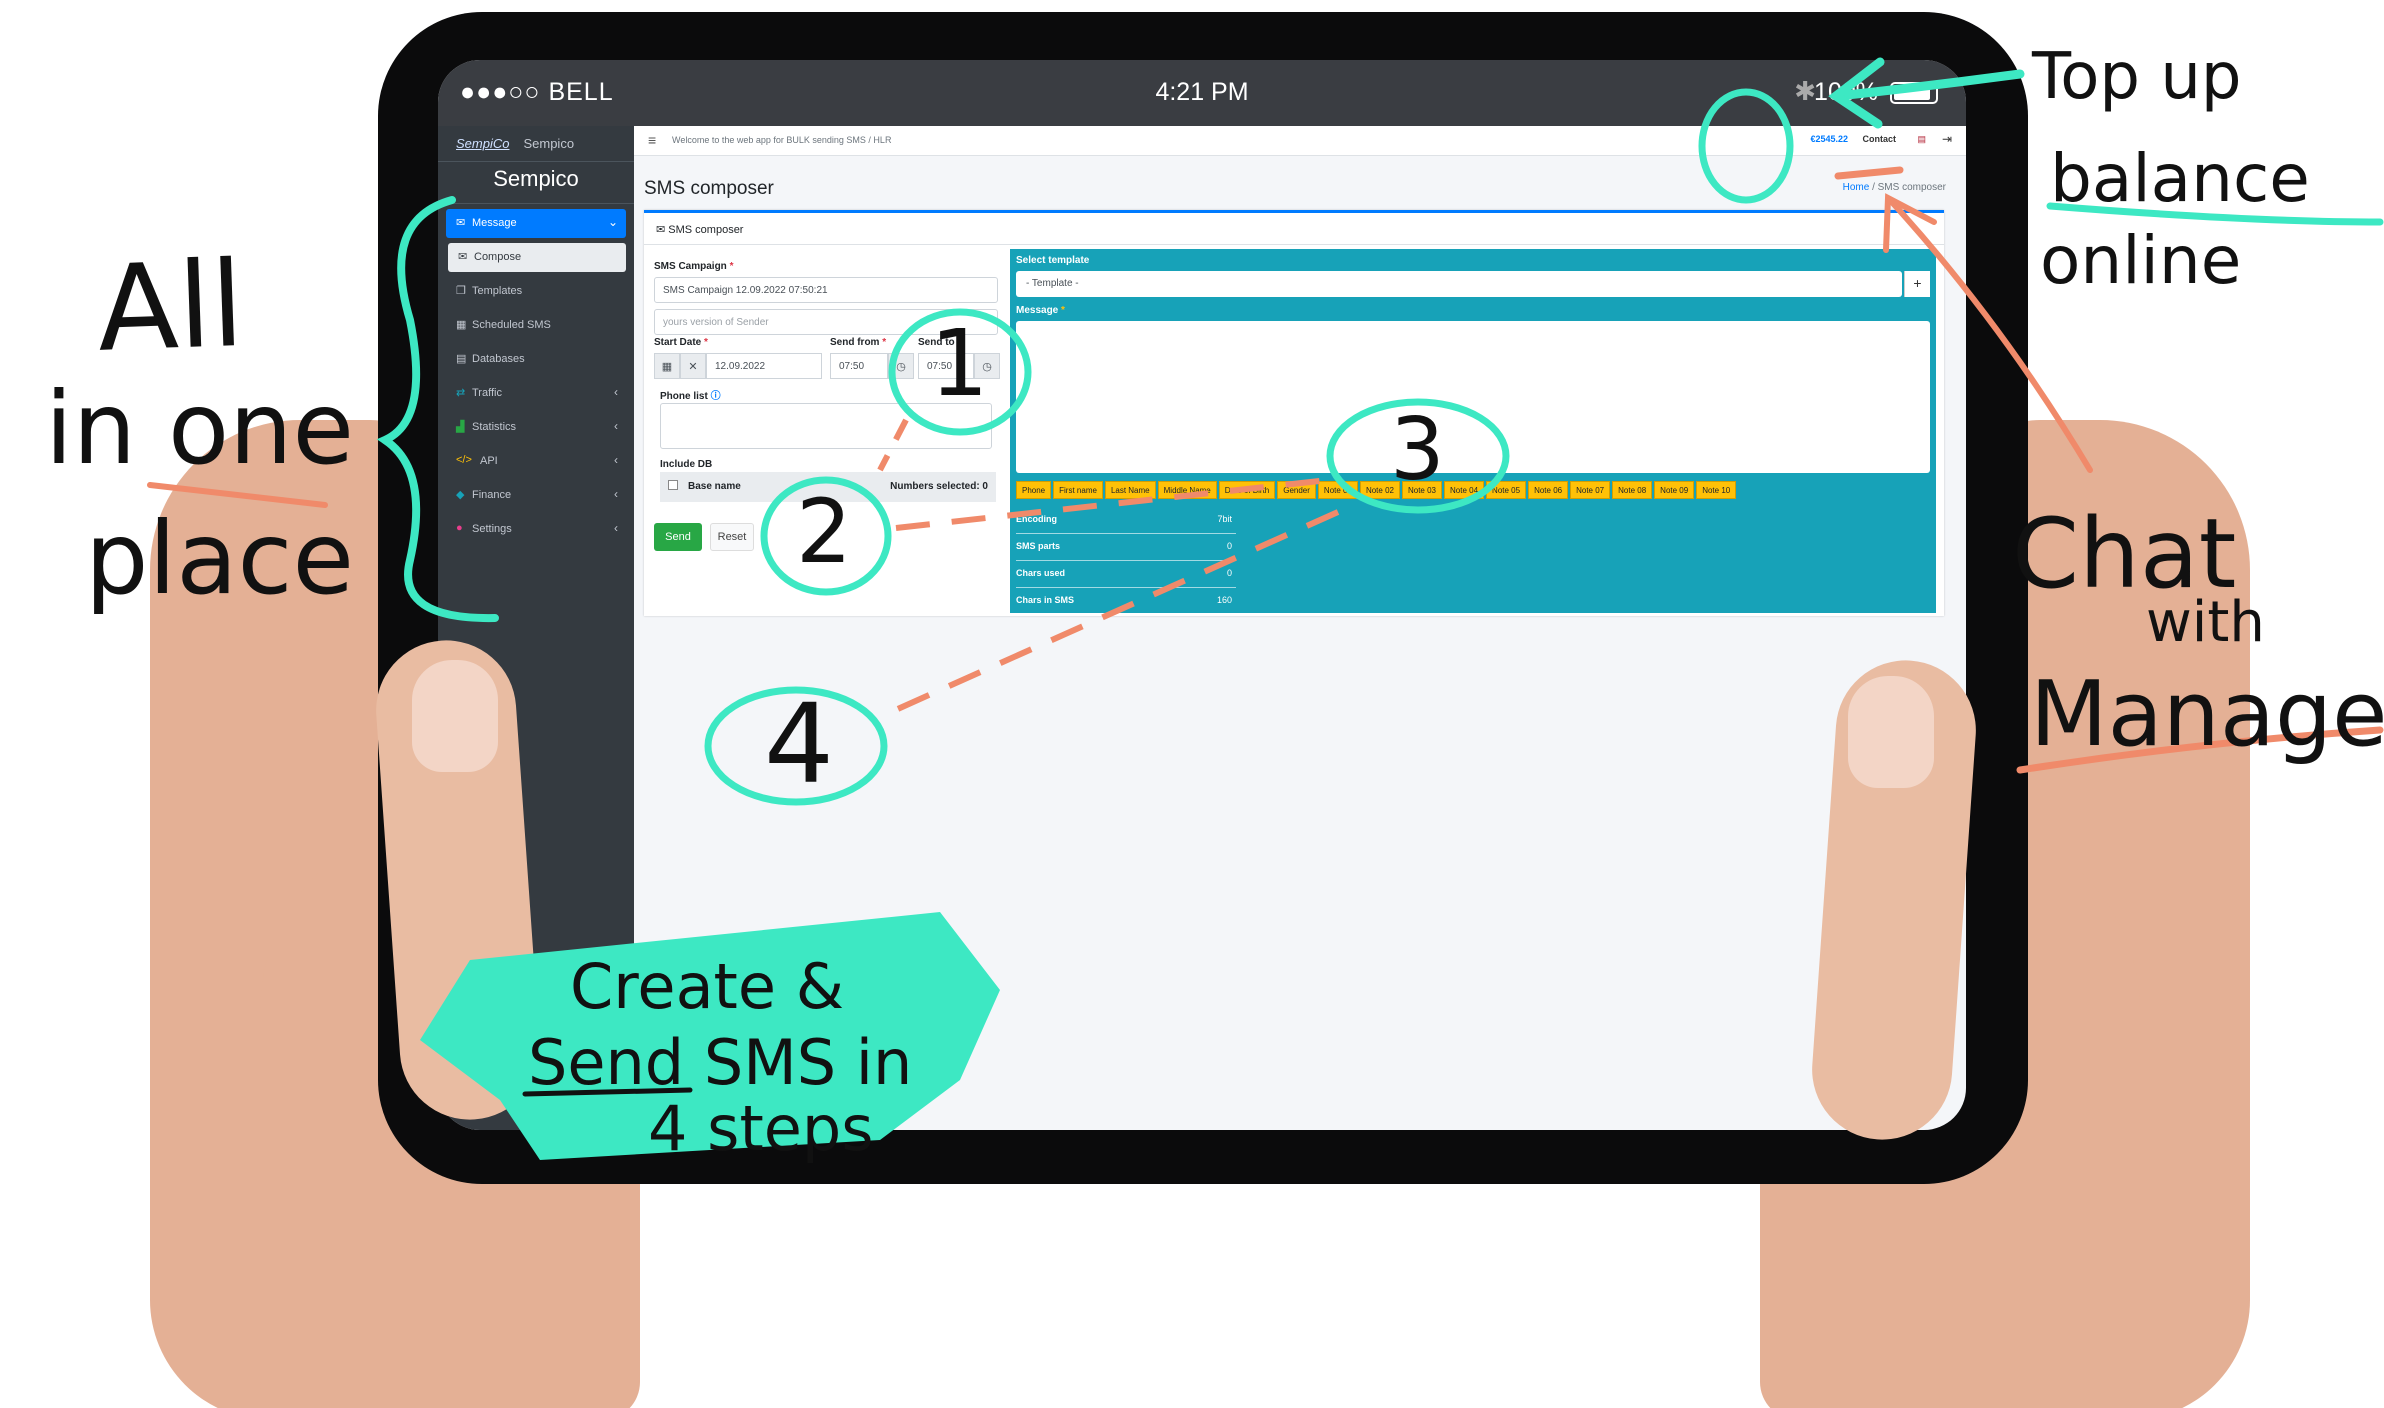 This screenshot has height=1408, width=2384. Describe the element at coordinates (2180, 178) in the screenshot. I see `annotation-balance: balance` at that location.